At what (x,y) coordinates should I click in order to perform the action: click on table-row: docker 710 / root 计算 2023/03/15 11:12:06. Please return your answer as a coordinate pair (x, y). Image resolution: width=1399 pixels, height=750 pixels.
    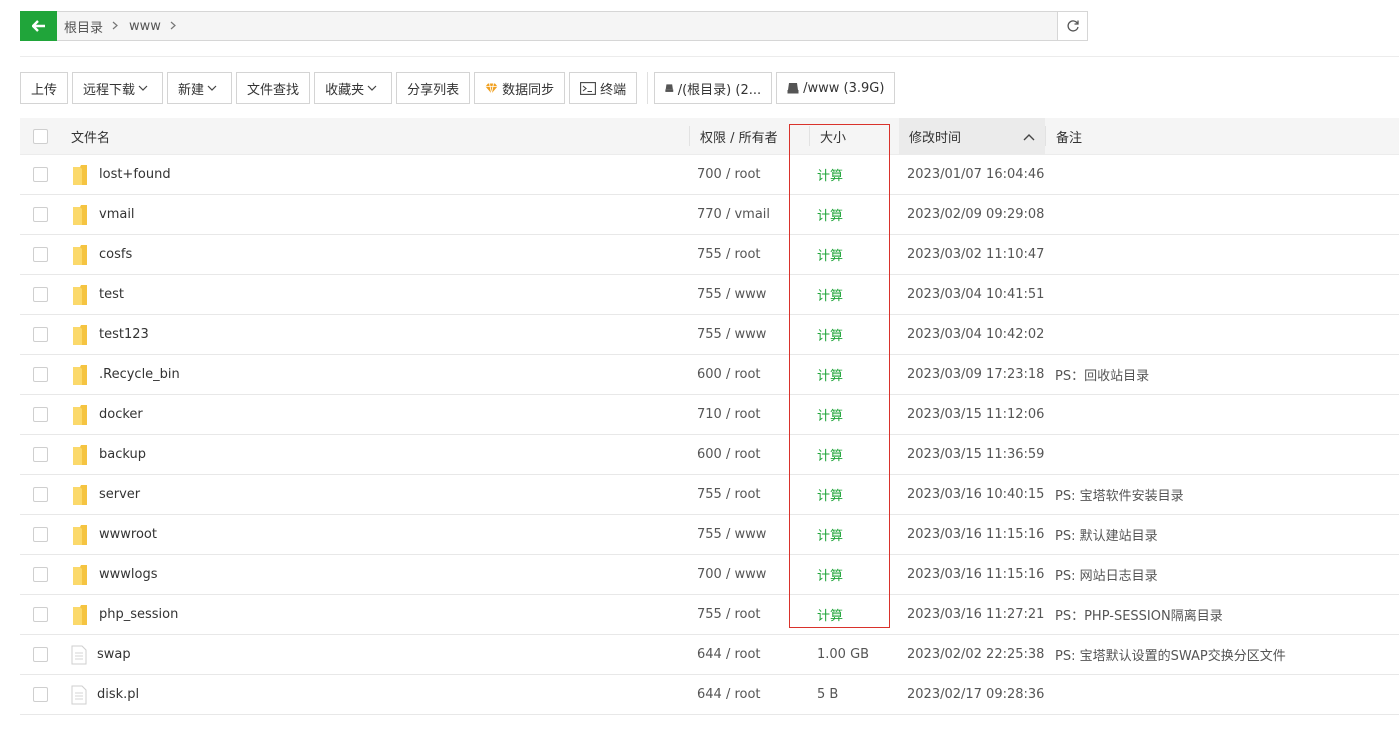
    Looking at the image, I should click on (709, 415).